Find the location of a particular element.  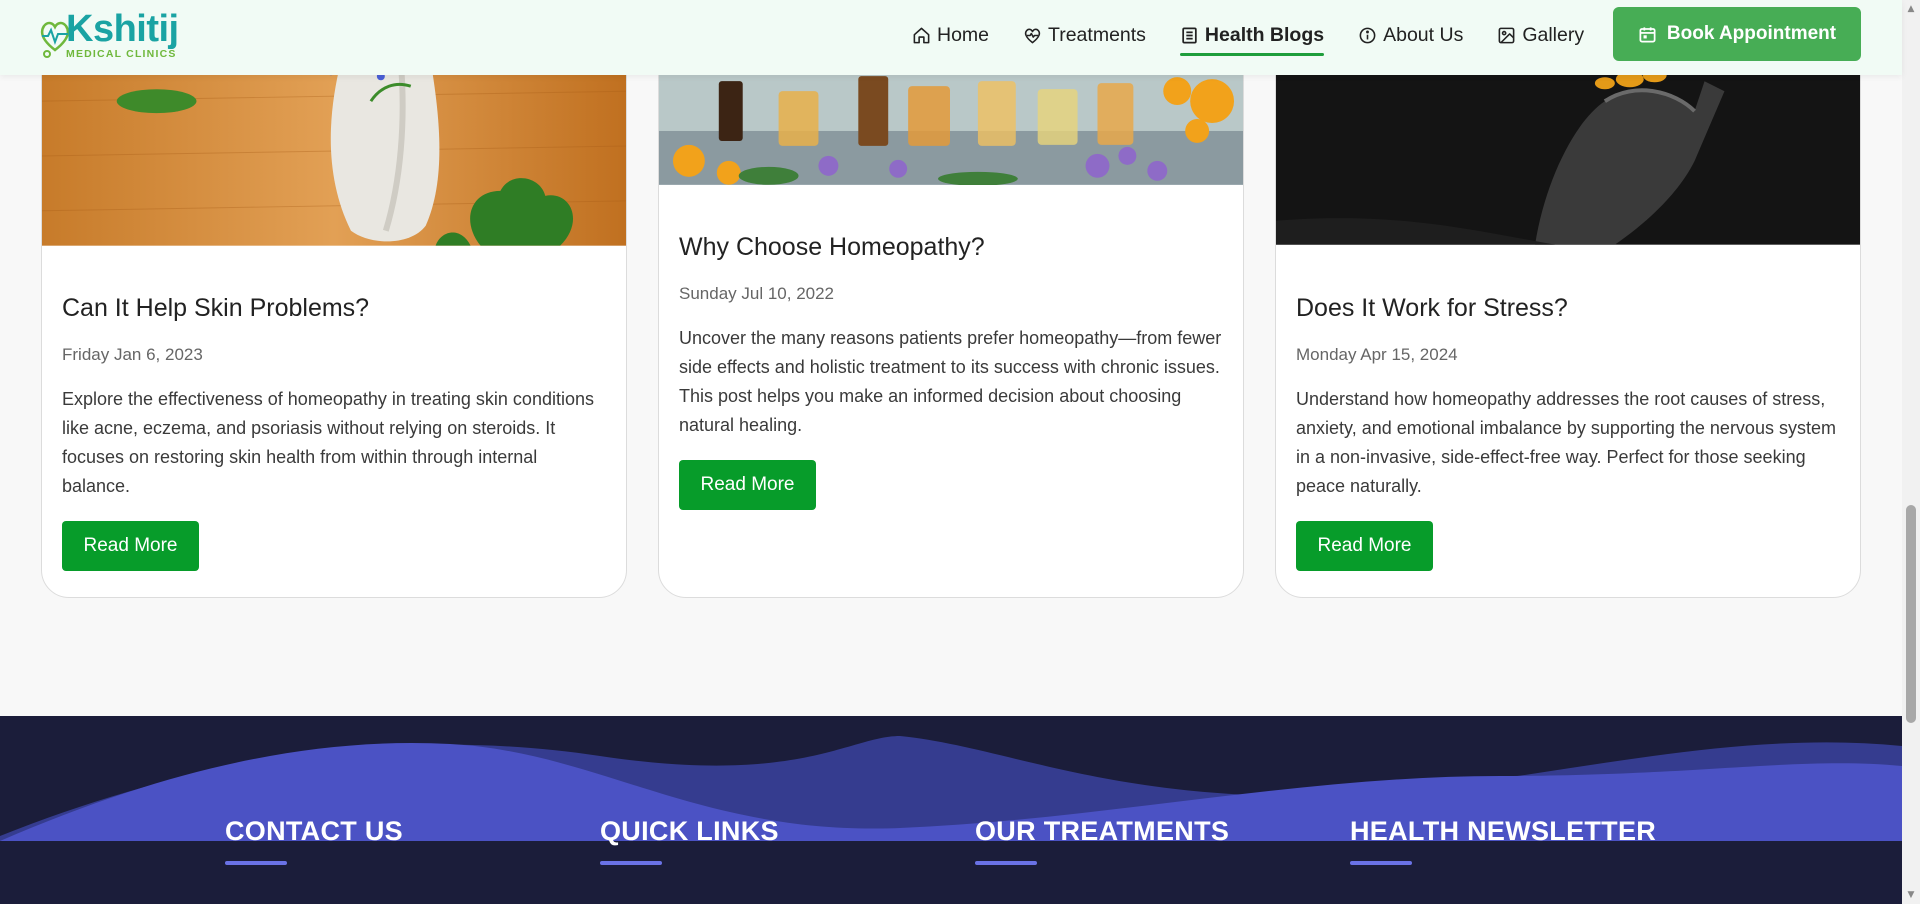

nav-item-label: Gallery is located at coordinates (1553, 34).